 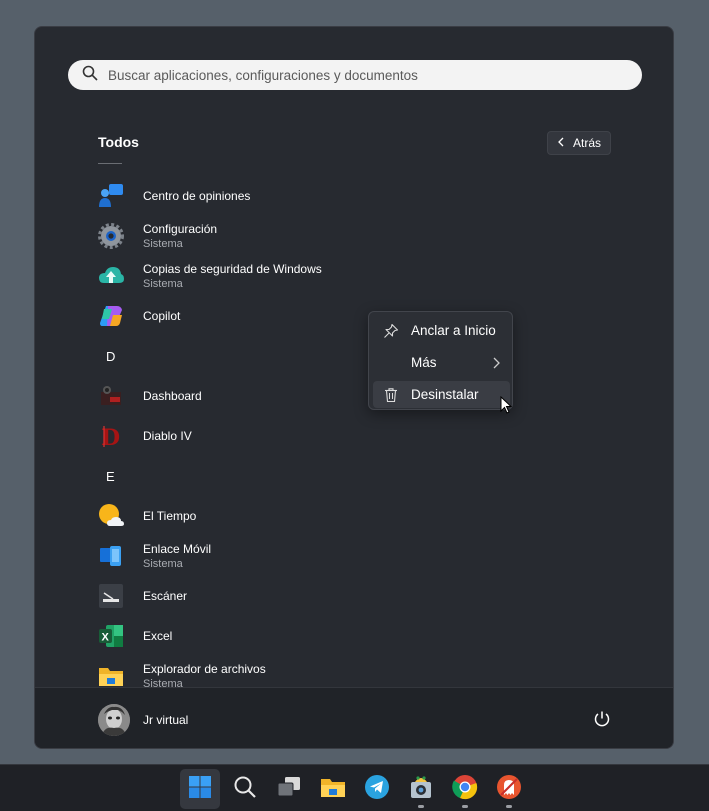 I want to click on search-box, so click(x=355, y=75).